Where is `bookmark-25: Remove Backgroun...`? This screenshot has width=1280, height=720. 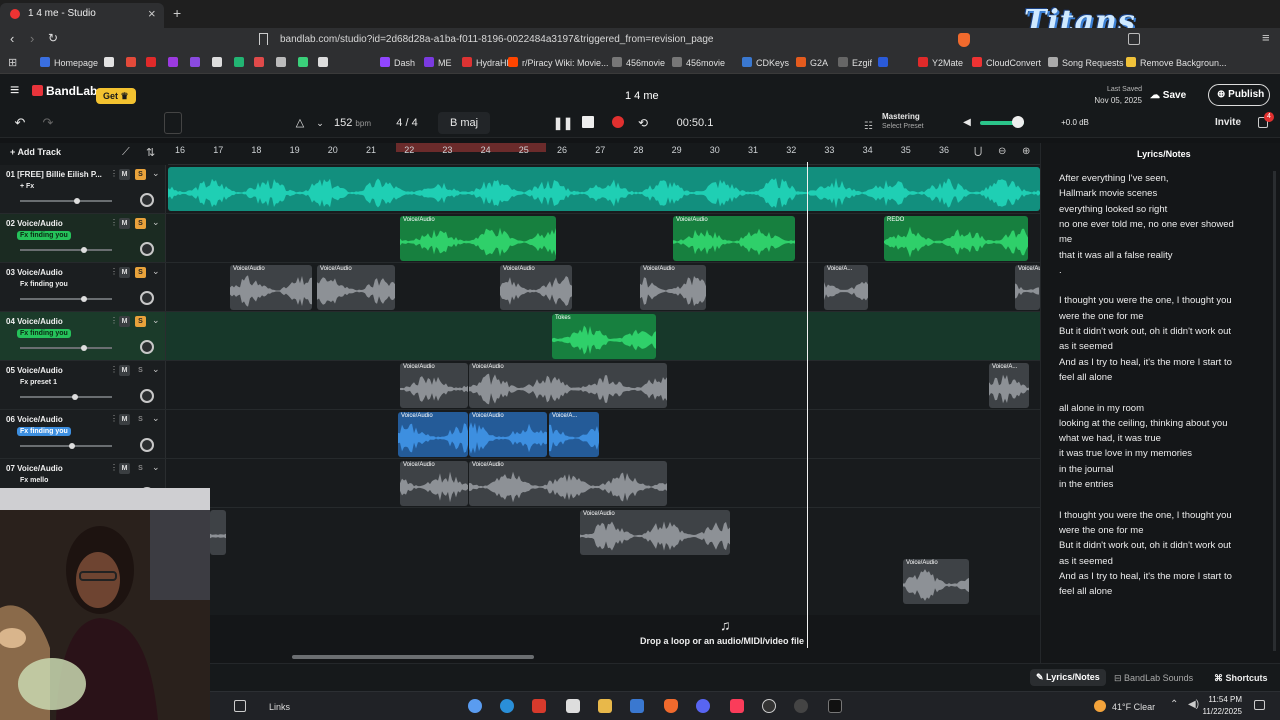
bookmark-25: Remove Backgroun... is located at coordinates (1176, 63).